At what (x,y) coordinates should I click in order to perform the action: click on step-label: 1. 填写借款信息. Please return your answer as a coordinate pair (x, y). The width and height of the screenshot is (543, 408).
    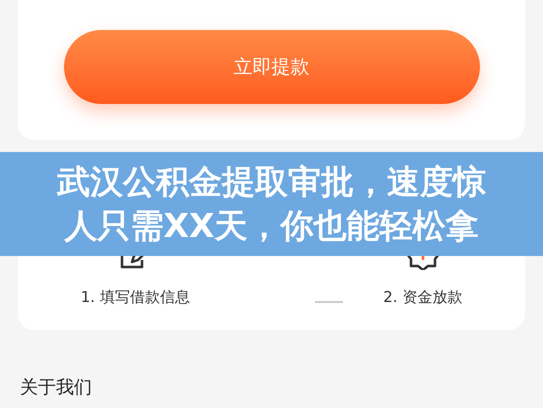
    Looking at the image, I should click on (135, 297).